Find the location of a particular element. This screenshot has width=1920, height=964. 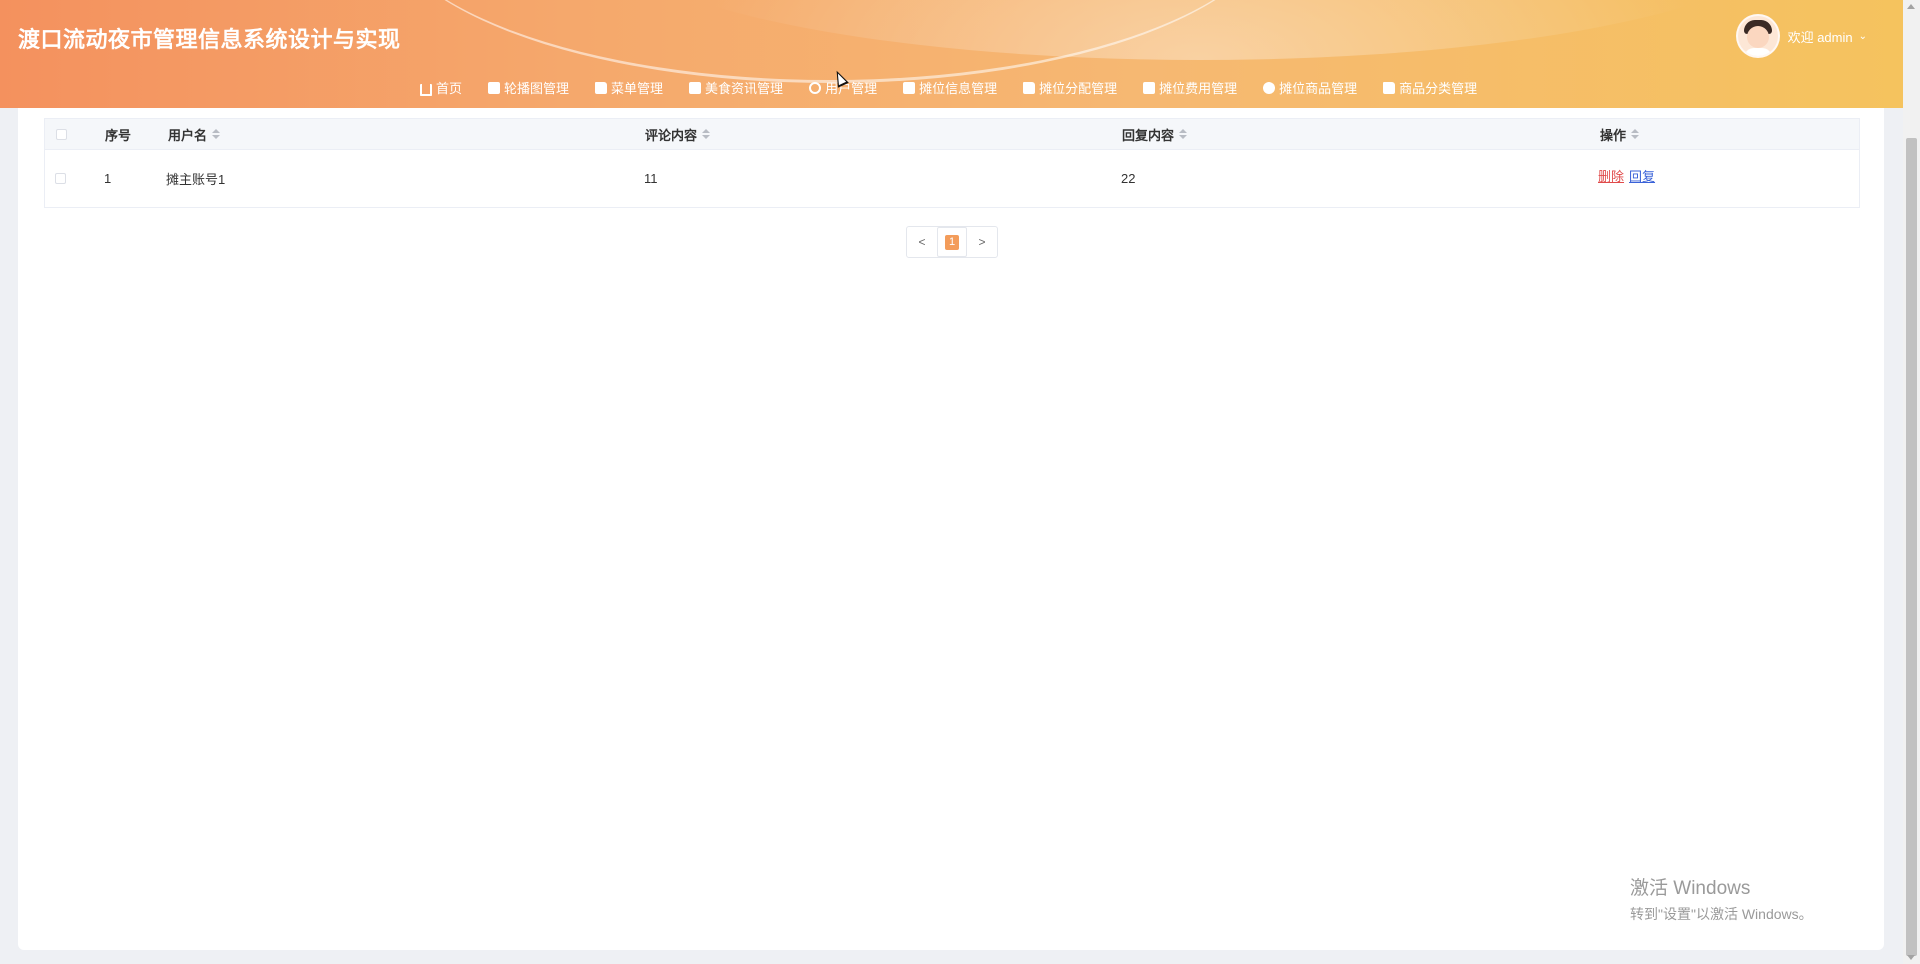

watermark-title: 激活 Windows is located at coordinates (1690, 888).